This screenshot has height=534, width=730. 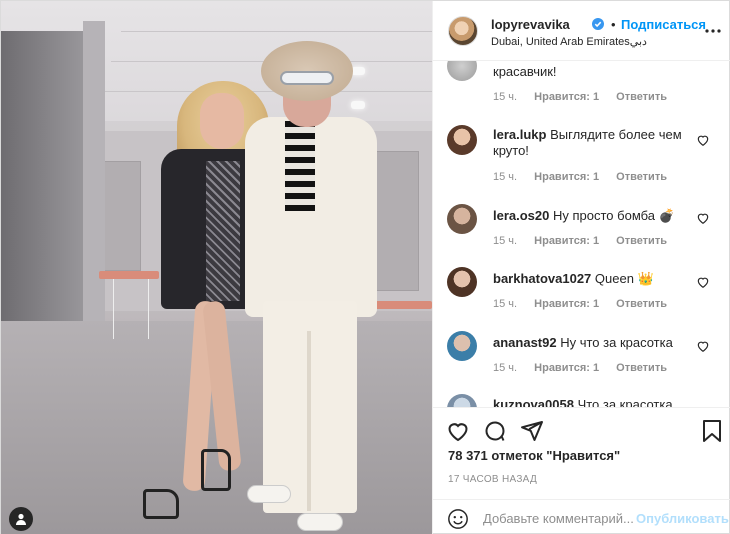 What do you see at coordinates (532, 431) in the screenshot?
I see `paper-plane-icon` at bounding box center [532, 431].